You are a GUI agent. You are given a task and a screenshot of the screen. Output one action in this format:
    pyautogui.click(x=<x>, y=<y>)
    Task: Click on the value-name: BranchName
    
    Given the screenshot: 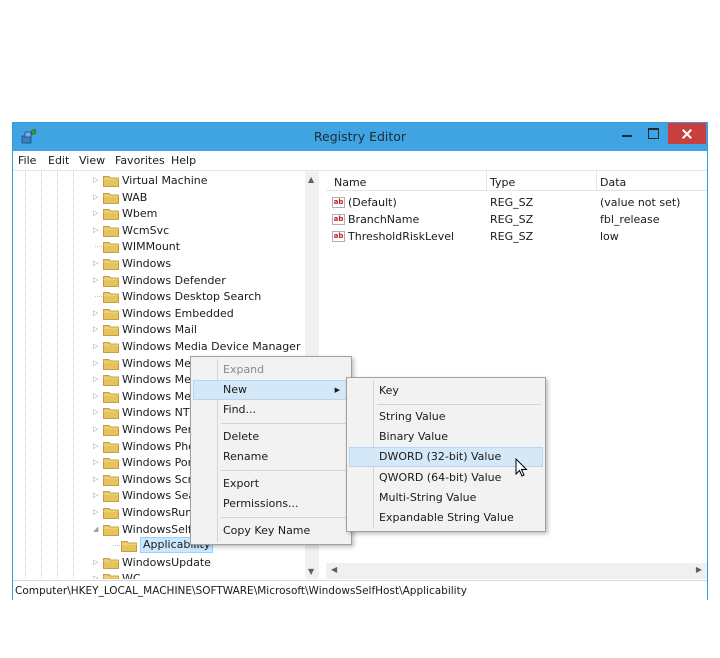 What is the action you would take?
    pyautogui.click(x=384, y=219)
    